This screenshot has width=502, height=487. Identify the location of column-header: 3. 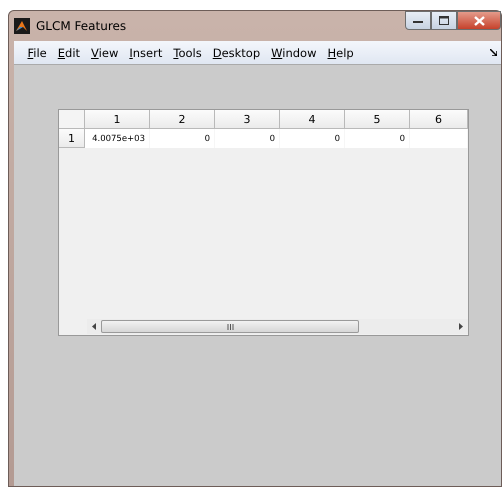
(247, 119).